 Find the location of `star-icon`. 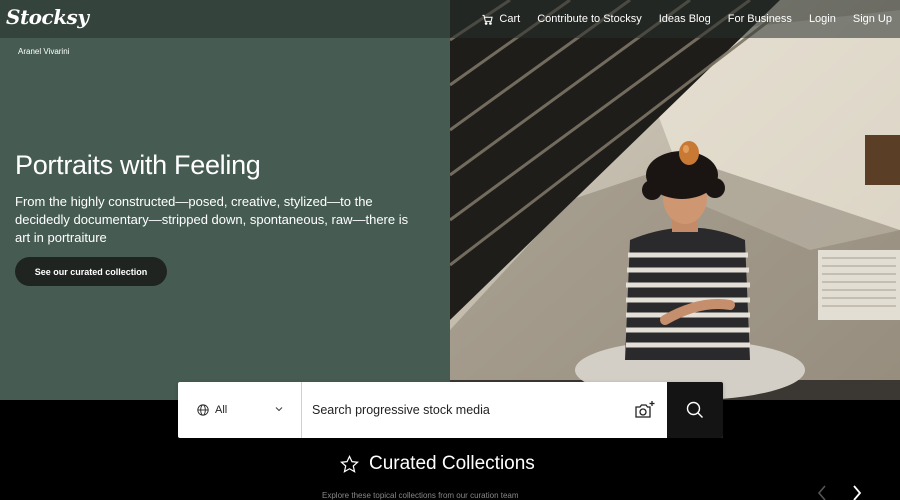

star-icon is located at coordinates (349, 463).